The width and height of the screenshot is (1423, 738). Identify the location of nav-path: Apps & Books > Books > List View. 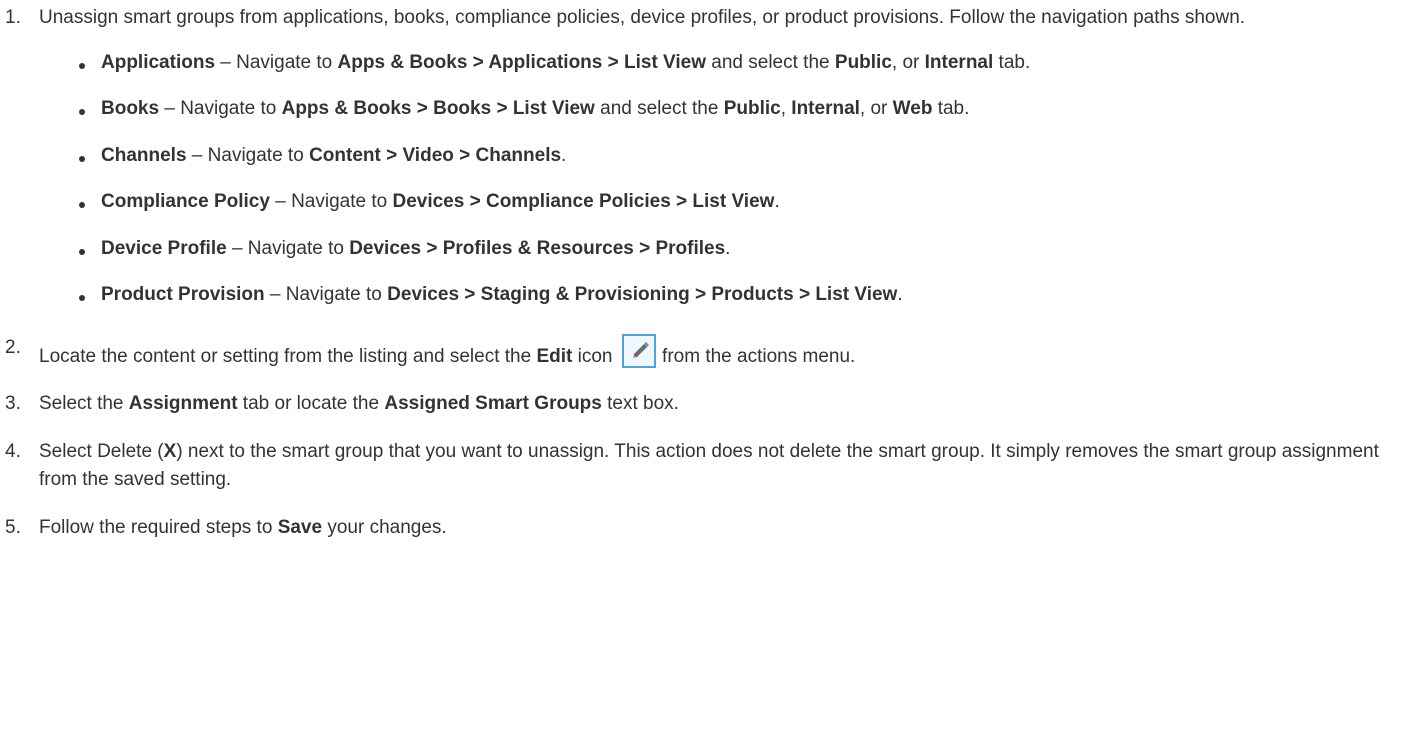
(438, 108).